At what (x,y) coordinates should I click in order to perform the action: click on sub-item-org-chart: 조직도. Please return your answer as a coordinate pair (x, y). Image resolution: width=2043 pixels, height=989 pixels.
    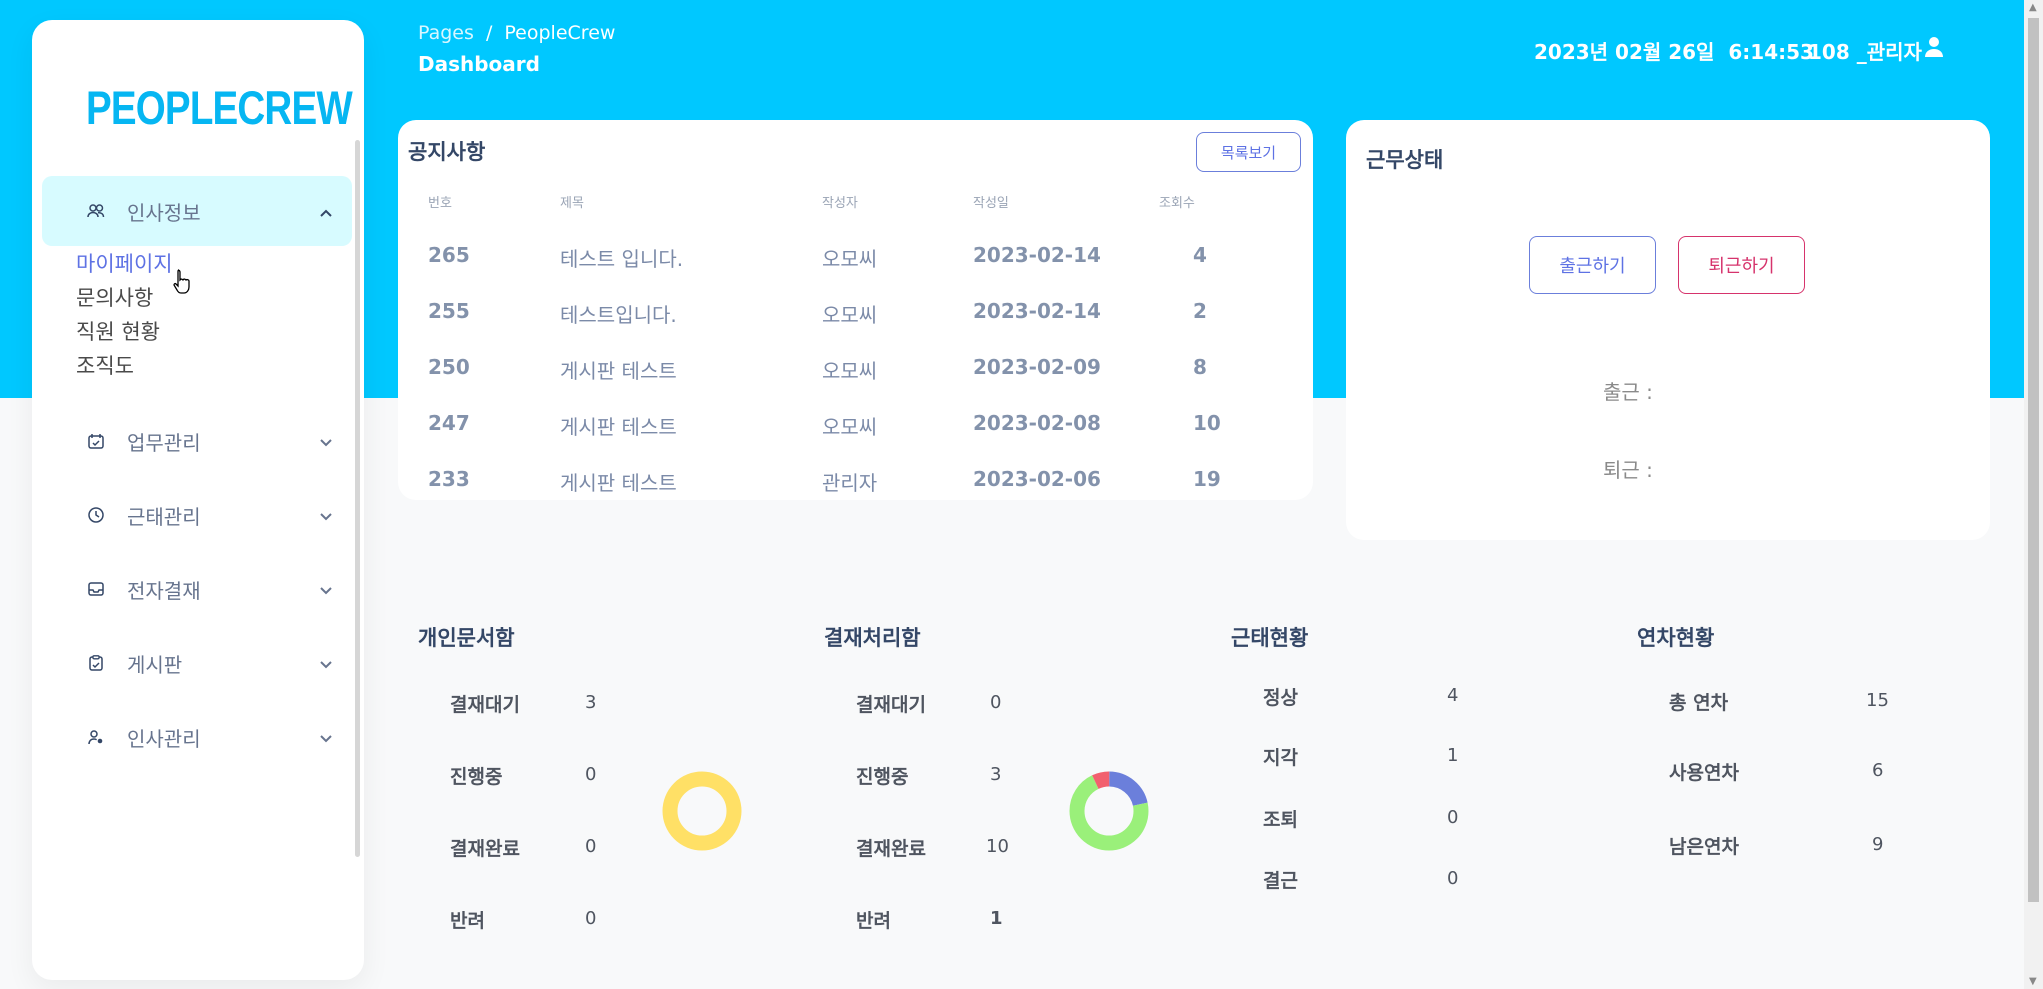
    Looking at the image, I should click on (105, 365).